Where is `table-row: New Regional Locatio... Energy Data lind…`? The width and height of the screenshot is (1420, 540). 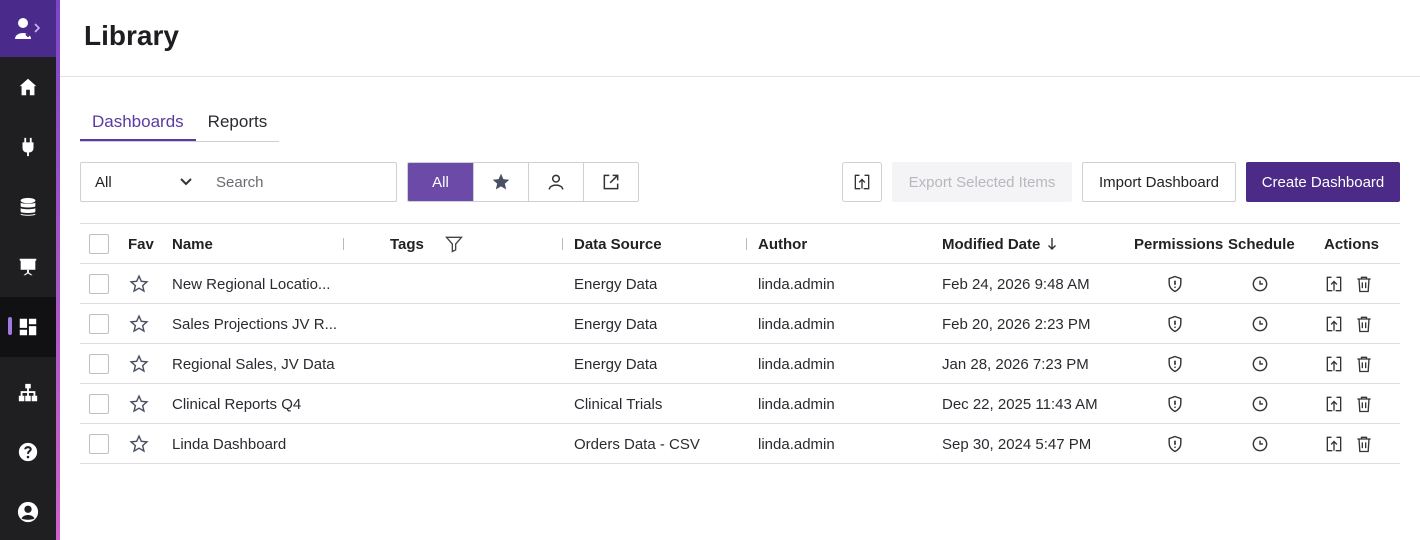 table-row: New Regional Locatio... Energy Data lind… is located at coordinates (740, 284).